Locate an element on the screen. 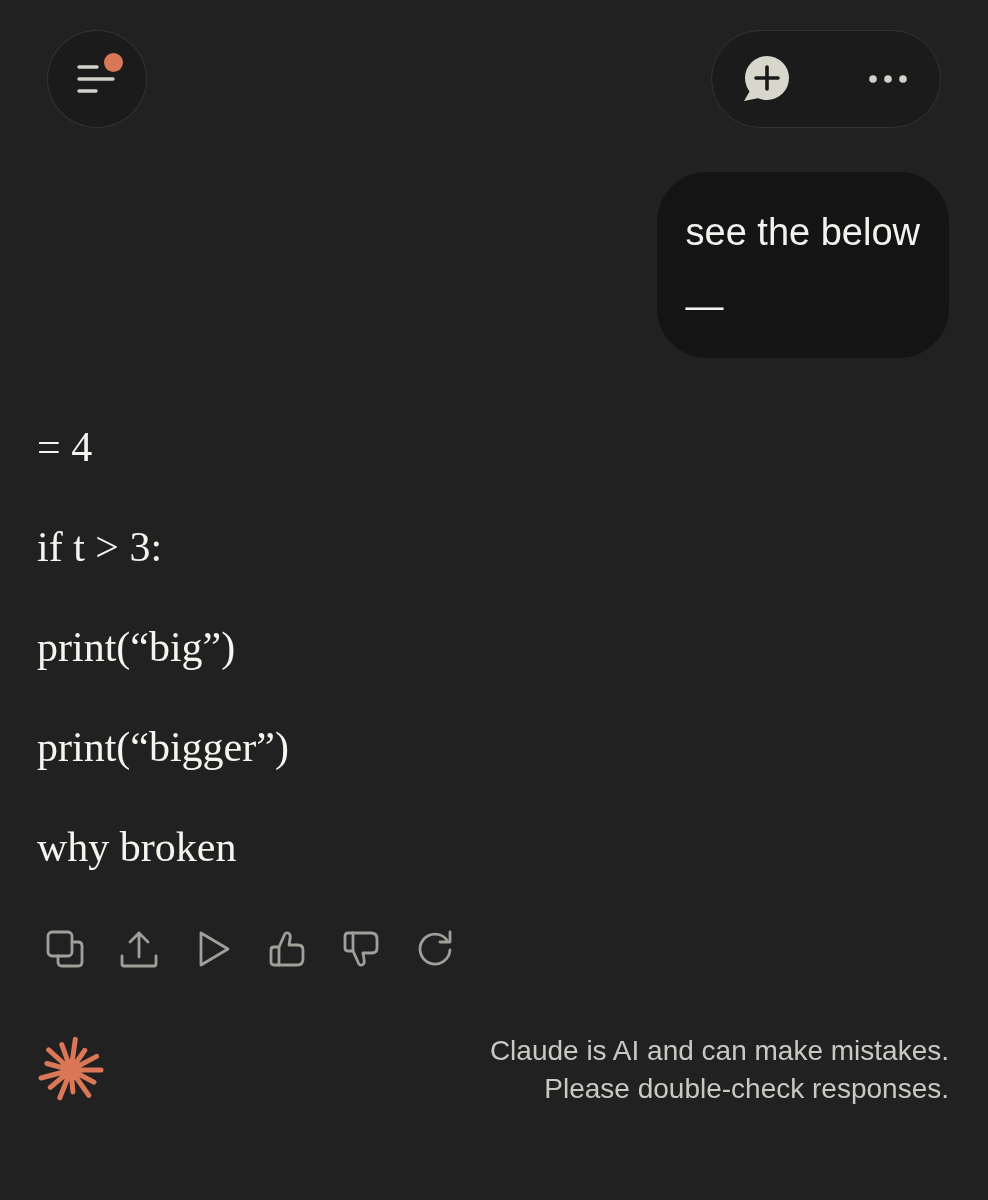 The image size is (988, 1200). upload-icon is located at coordinates (139, 949).